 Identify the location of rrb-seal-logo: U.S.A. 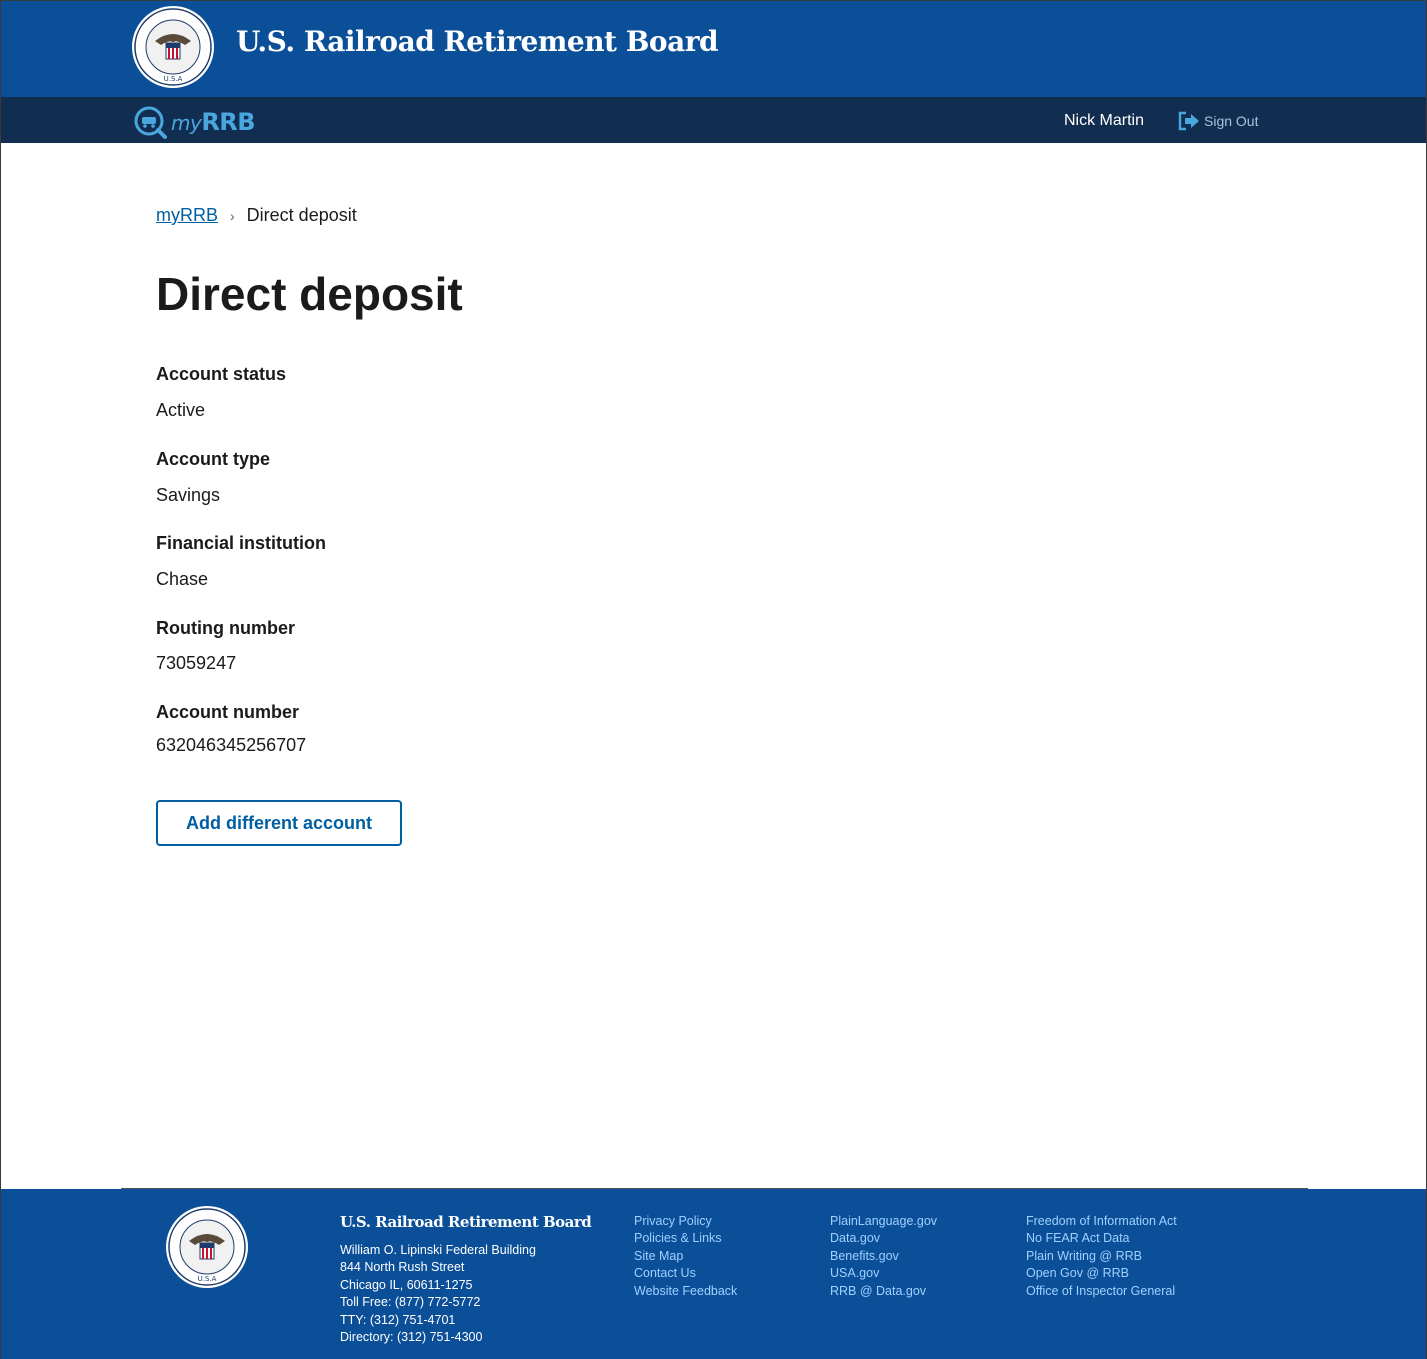
(173, 47).